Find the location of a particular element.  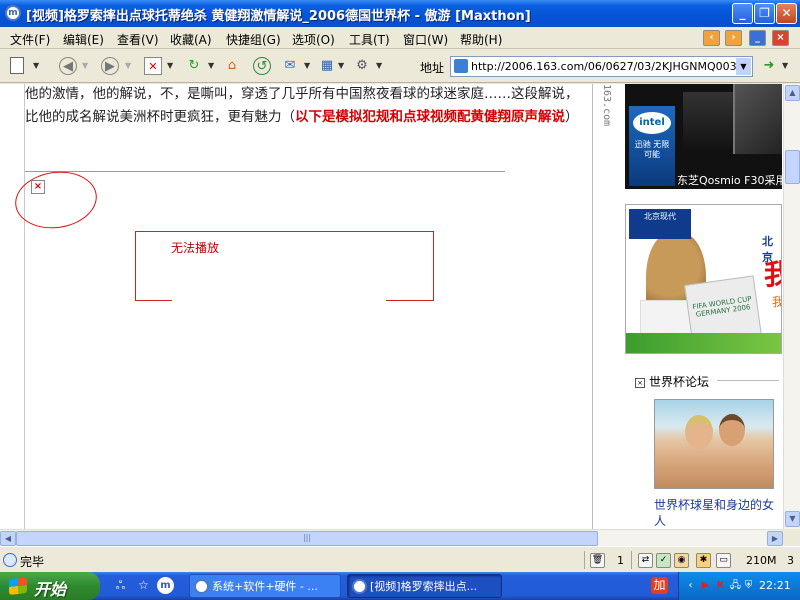

horizontal-scrollbar: ◀ ||| ▶ is located at coordinates (391, 537).